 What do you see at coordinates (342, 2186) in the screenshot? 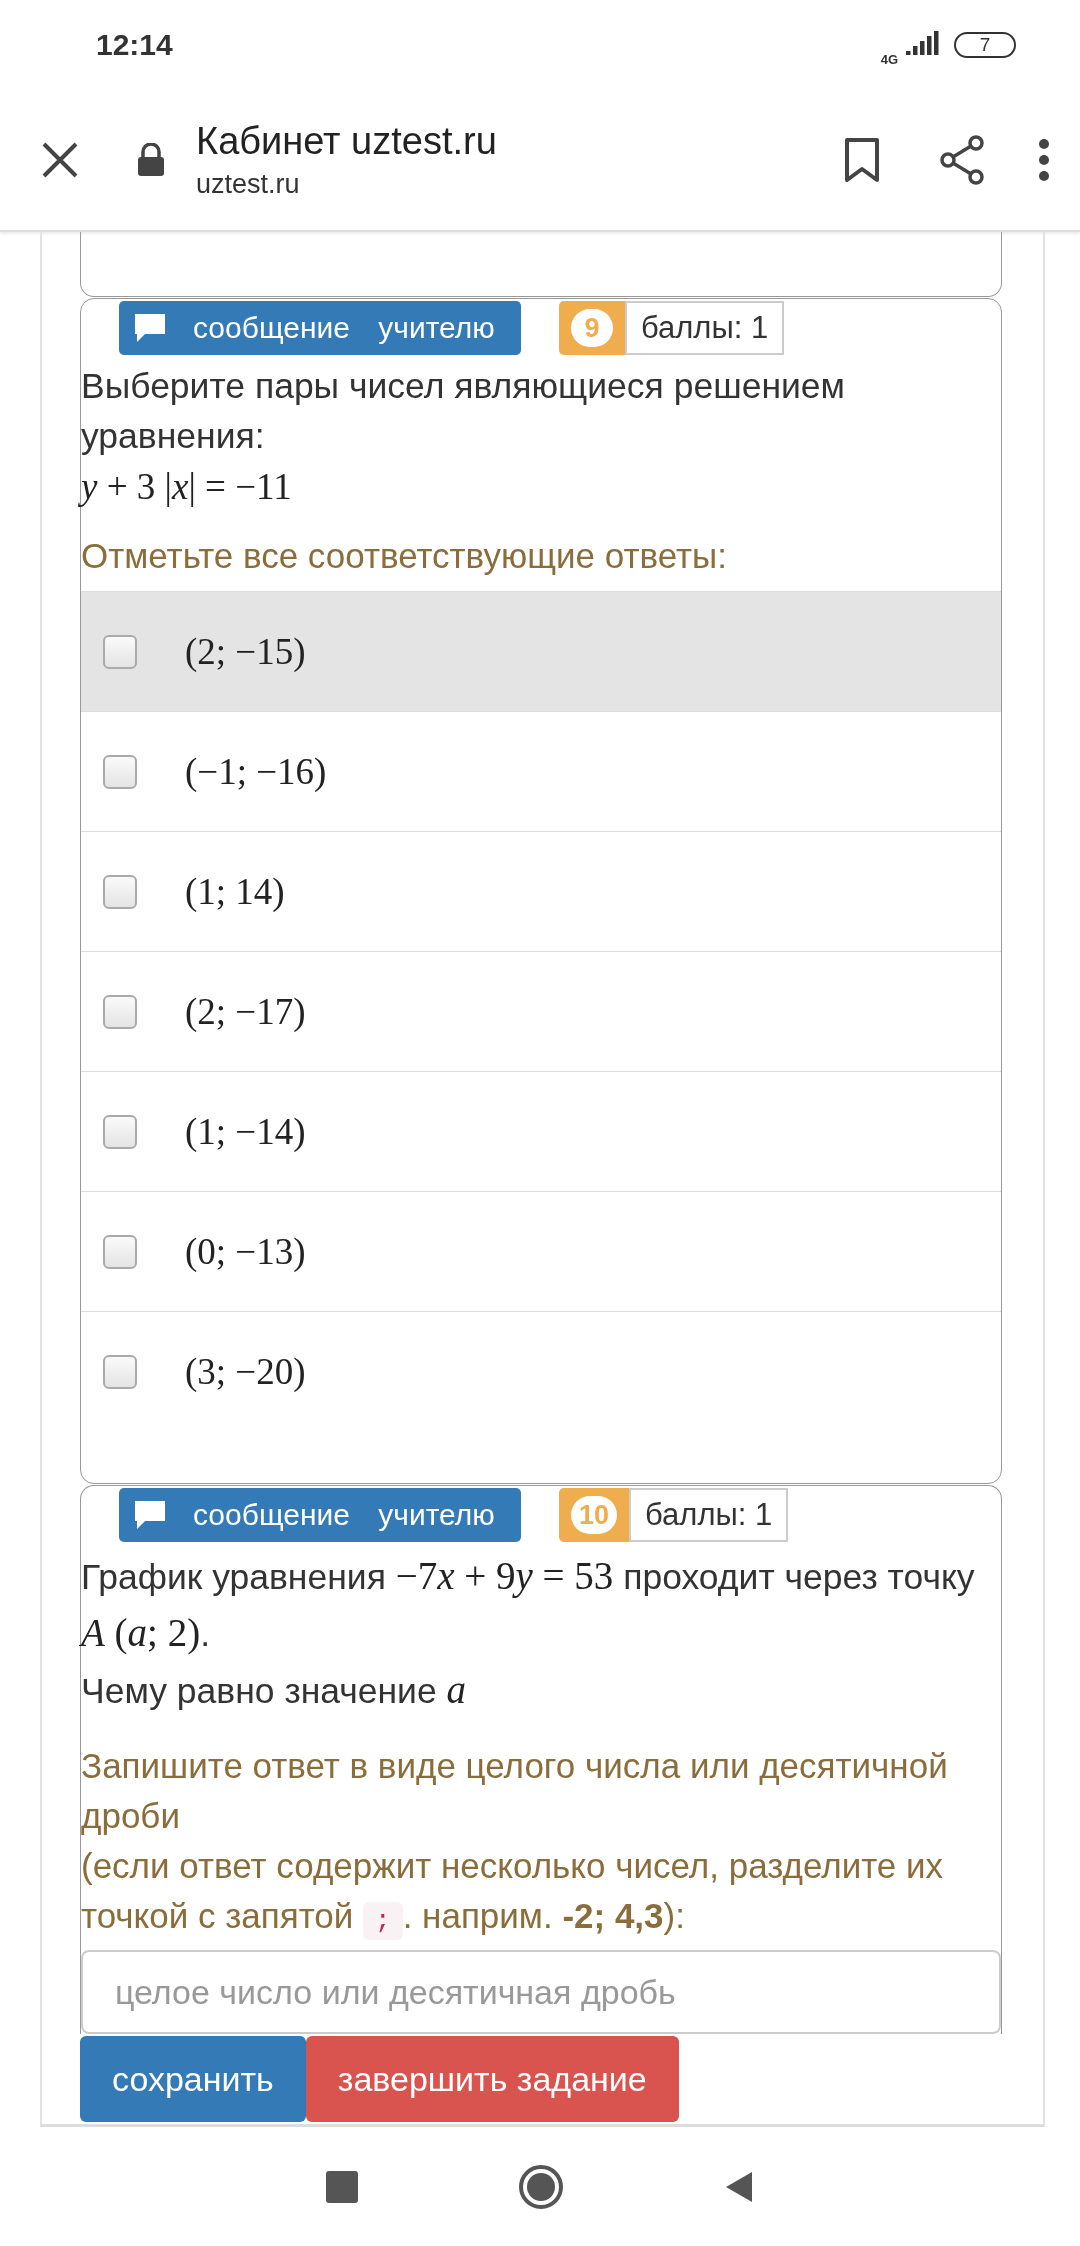
I see `recents-icon` at bounding box center [342, 2186].